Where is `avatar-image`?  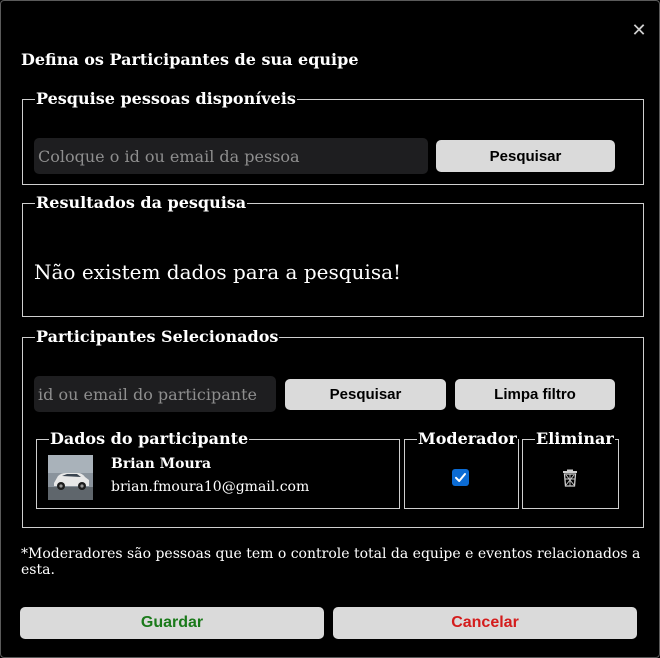
avatar-image is located at coordinates (70, 477).